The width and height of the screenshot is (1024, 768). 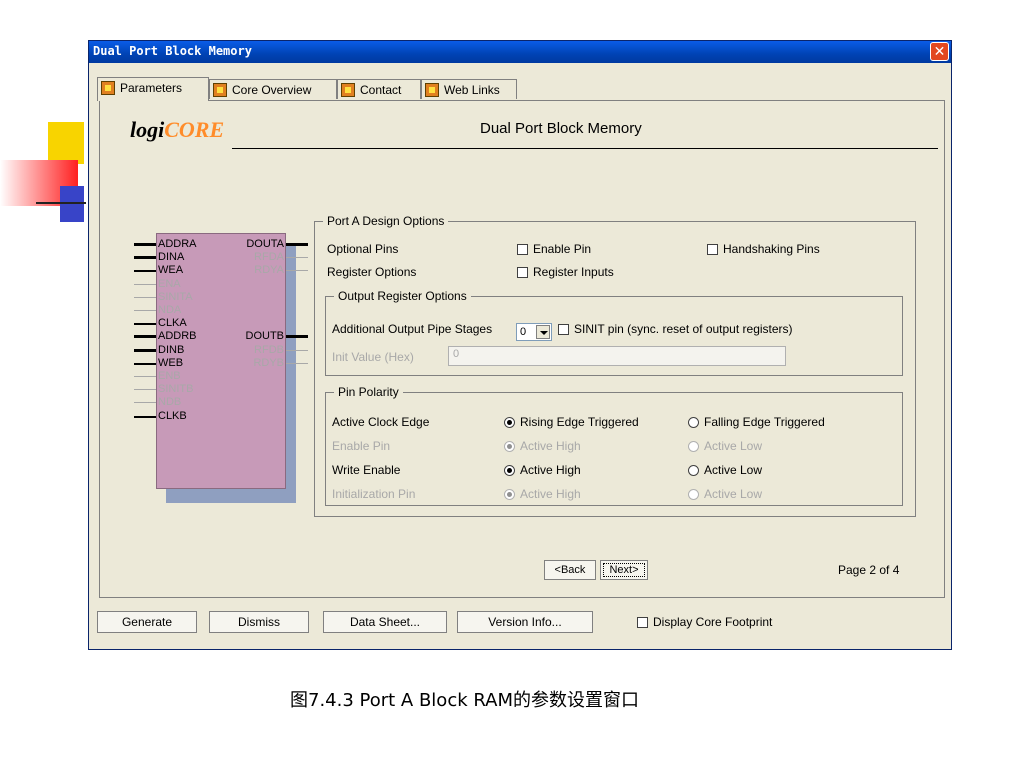 What do you see at coordinates (265, 336) in the screenshot?
I see `pin-label-doutb: DOUTB` at bounding box center [265, 336].